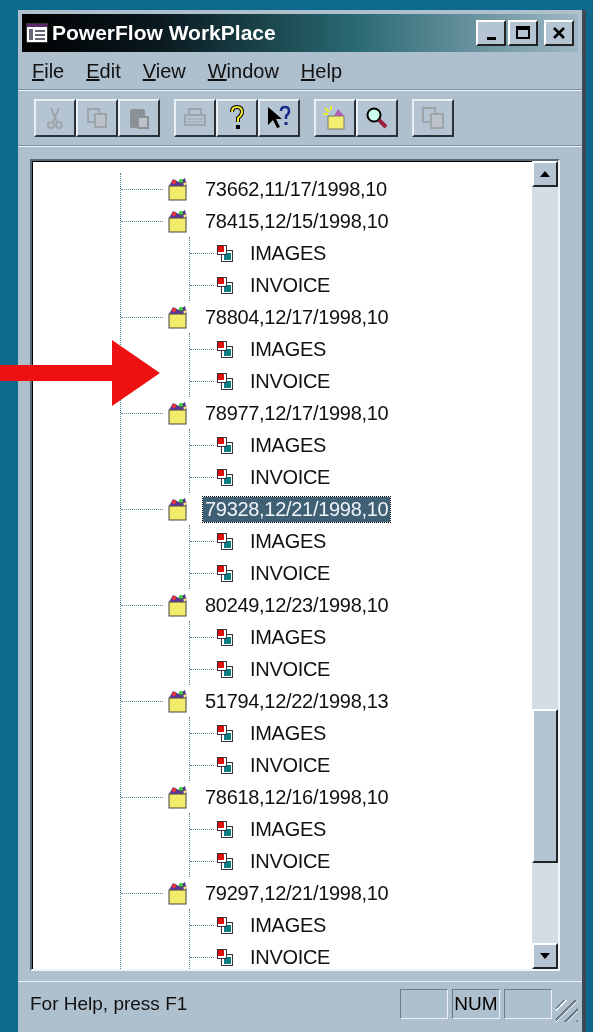  I want to click on scroll-up-button, so click(545, 174).